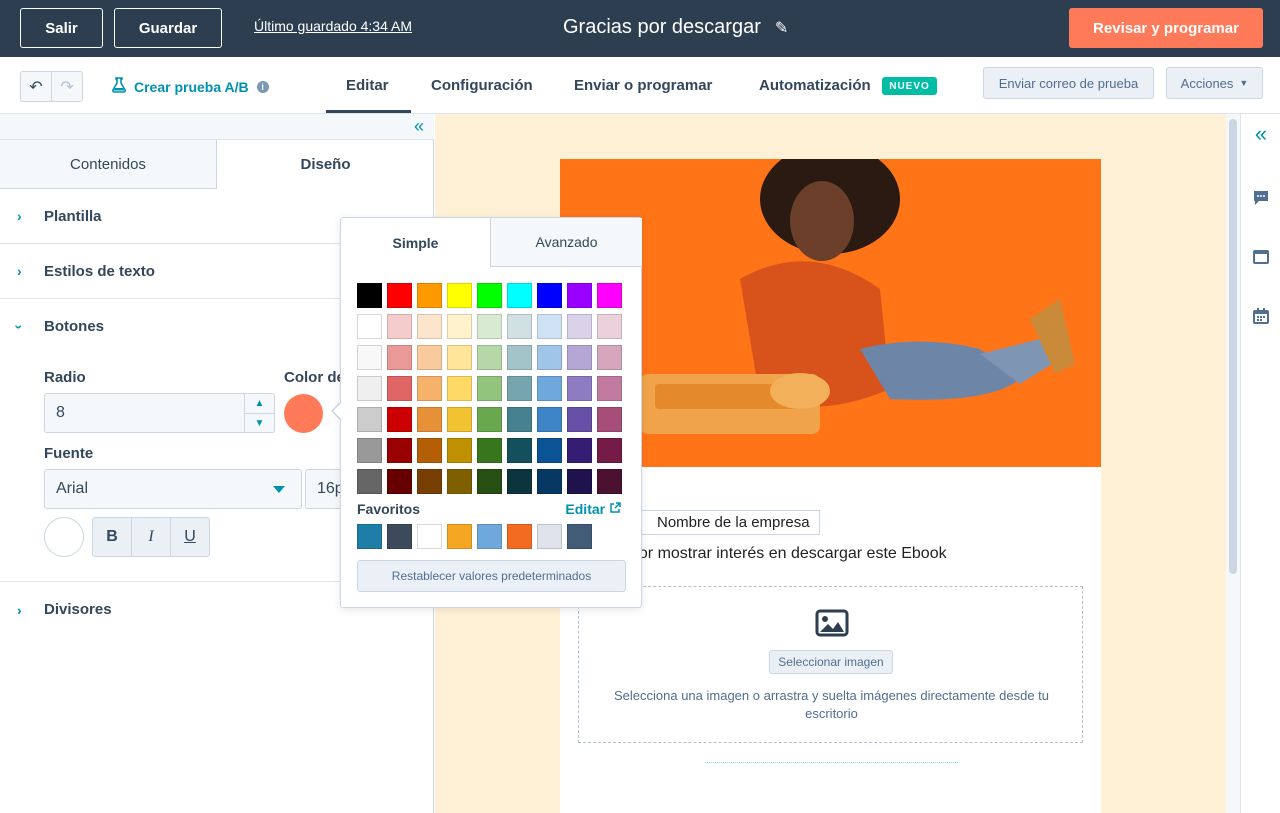  What do you see at coordinates (593, 509) in the screenshot?
I see `edit-favorites-link: Editar` at bounding box center [593, 509].